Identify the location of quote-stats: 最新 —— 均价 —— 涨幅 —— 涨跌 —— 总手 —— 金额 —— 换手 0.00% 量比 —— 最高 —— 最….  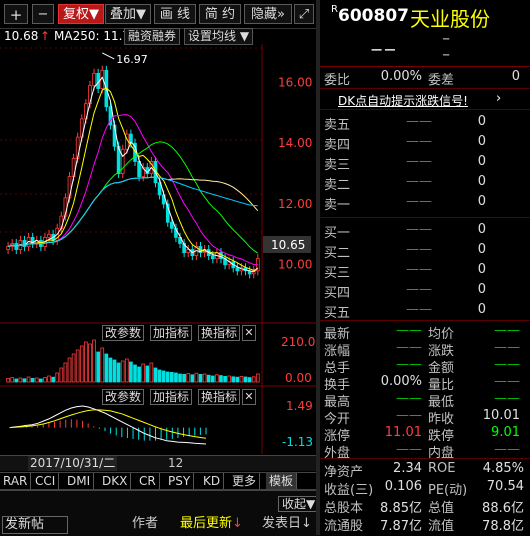
(425, 390).